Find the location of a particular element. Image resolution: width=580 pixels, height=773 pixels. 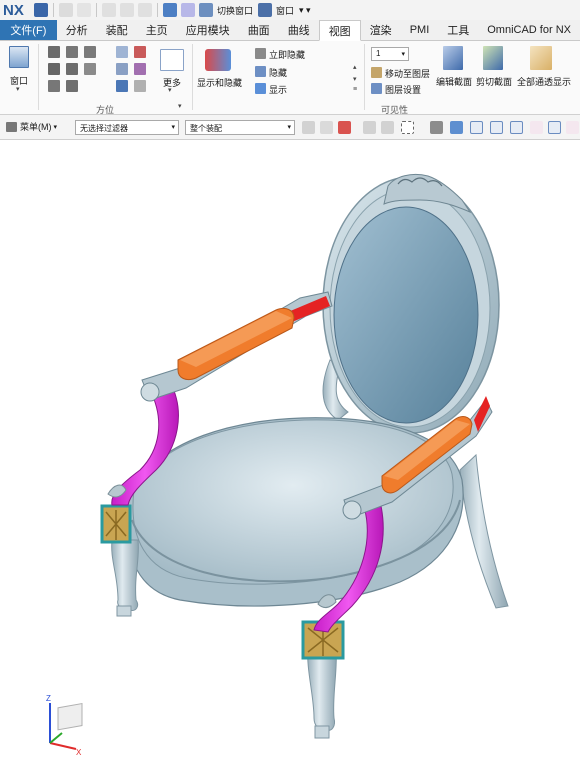

tab-pmi: PMI is located at coordinates (420, 30).